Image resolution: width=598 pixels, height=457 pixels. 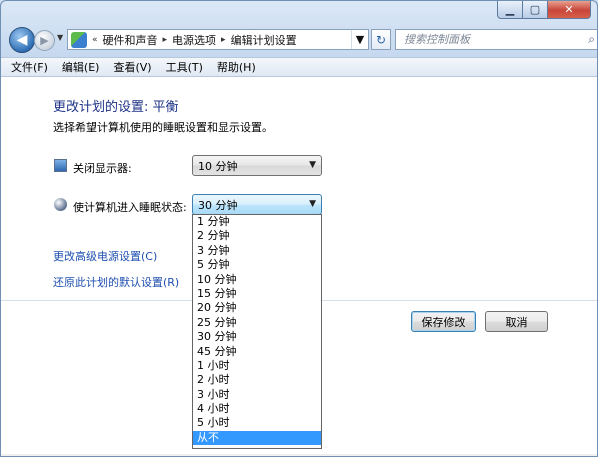 I want to click on maximize-icon: ▢, so click(x=535, y=9).